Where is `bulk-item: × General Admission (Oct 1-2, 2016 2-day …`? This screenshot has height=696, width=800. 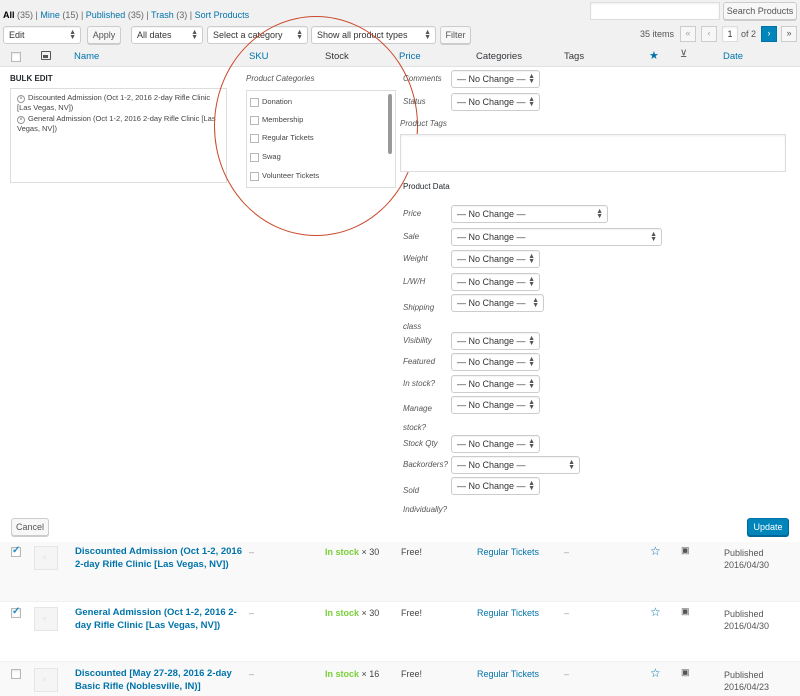 bulk-item: × General Admission (Oct 1-2, 2016 2-day … is located at coordinates (116, 123).